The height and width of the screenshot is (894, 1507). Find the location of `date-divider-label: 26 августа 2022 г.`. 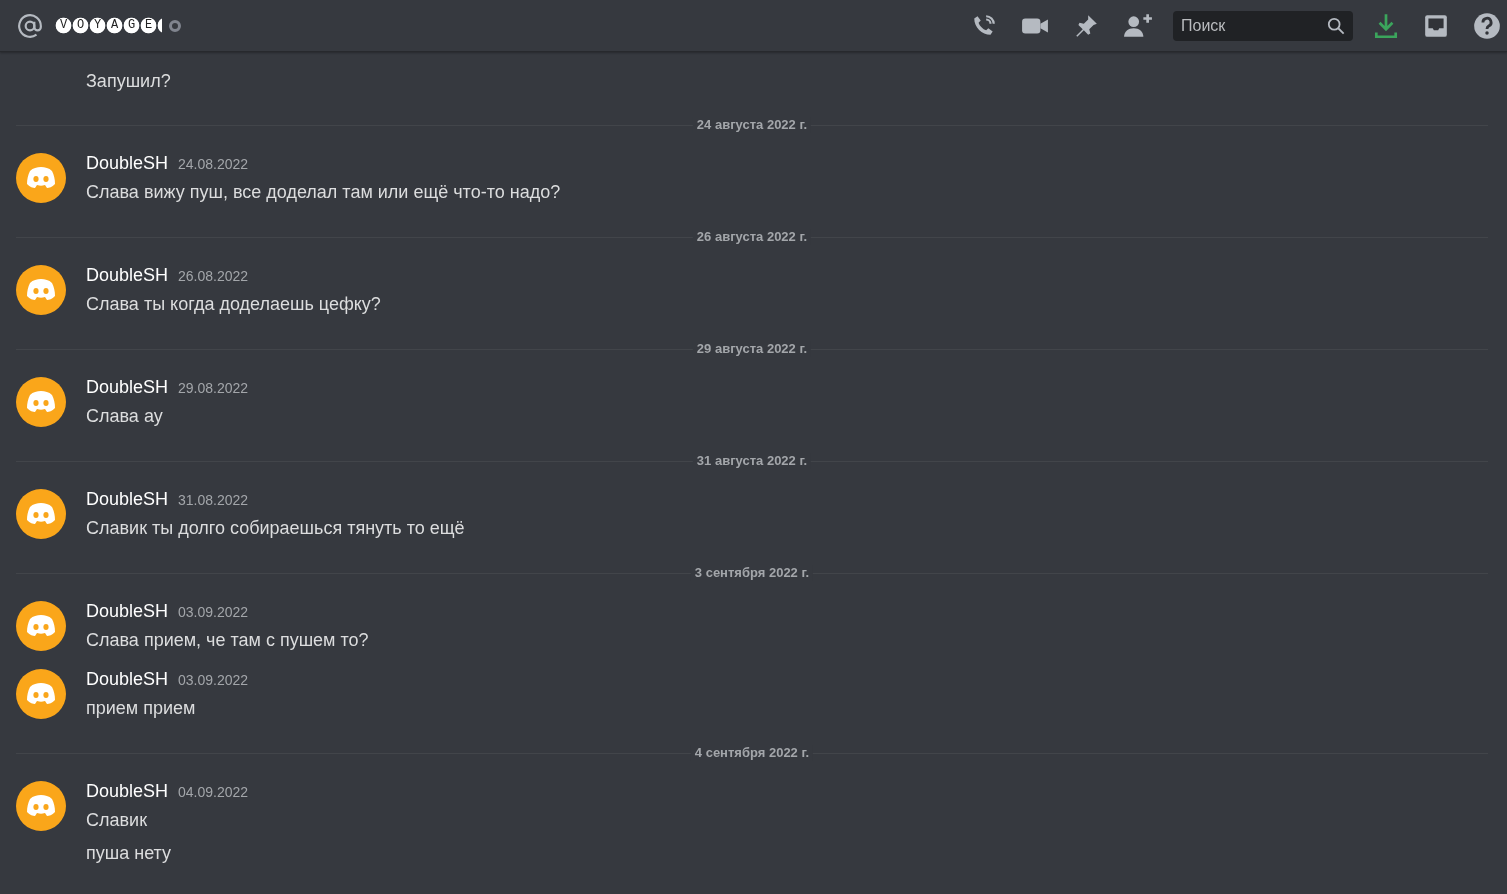

date-divider-label: 26 августа 2022 г. is located at coordinates (752, 237).